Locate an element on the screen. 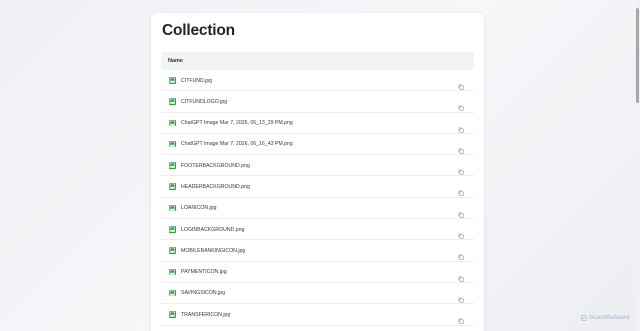  watermark-text: ScanMalware is located at coordinates (609, 317).